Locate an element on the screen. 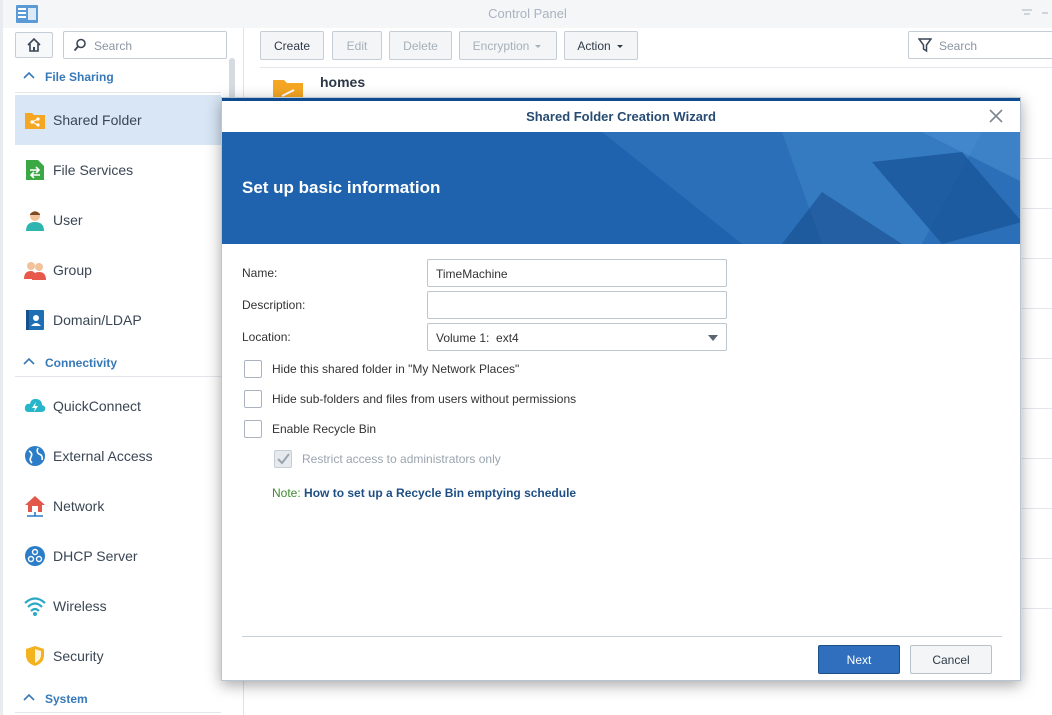 This screenshot has height=715, width=1052. sidebar-item-group: Group is located at coordinates (118, 270).